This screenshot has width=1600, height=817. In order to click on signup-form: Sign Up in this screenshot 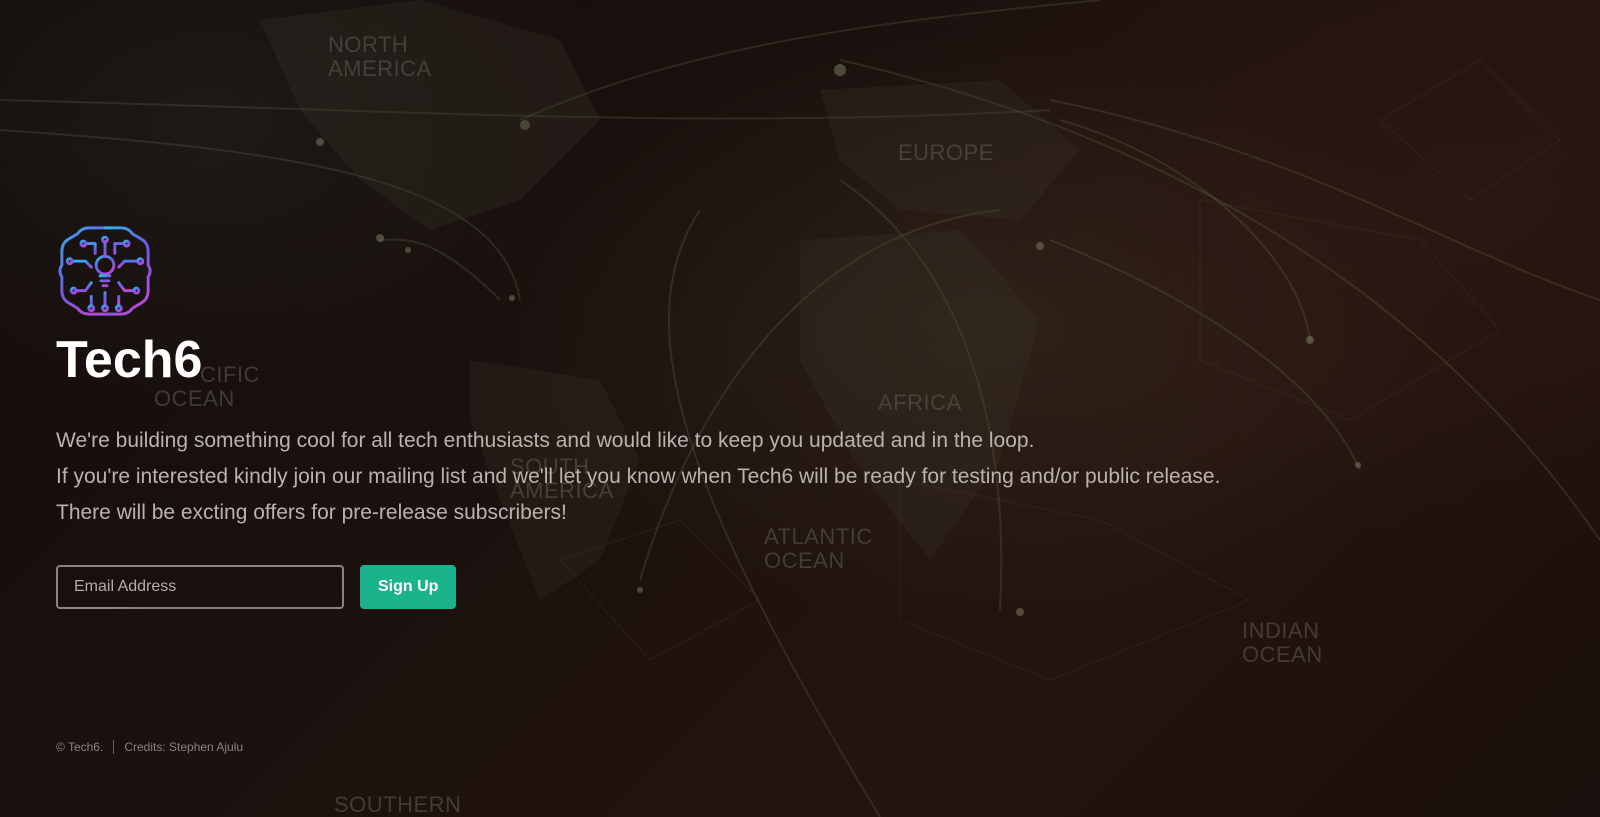, I will do `click(706, 587)`.